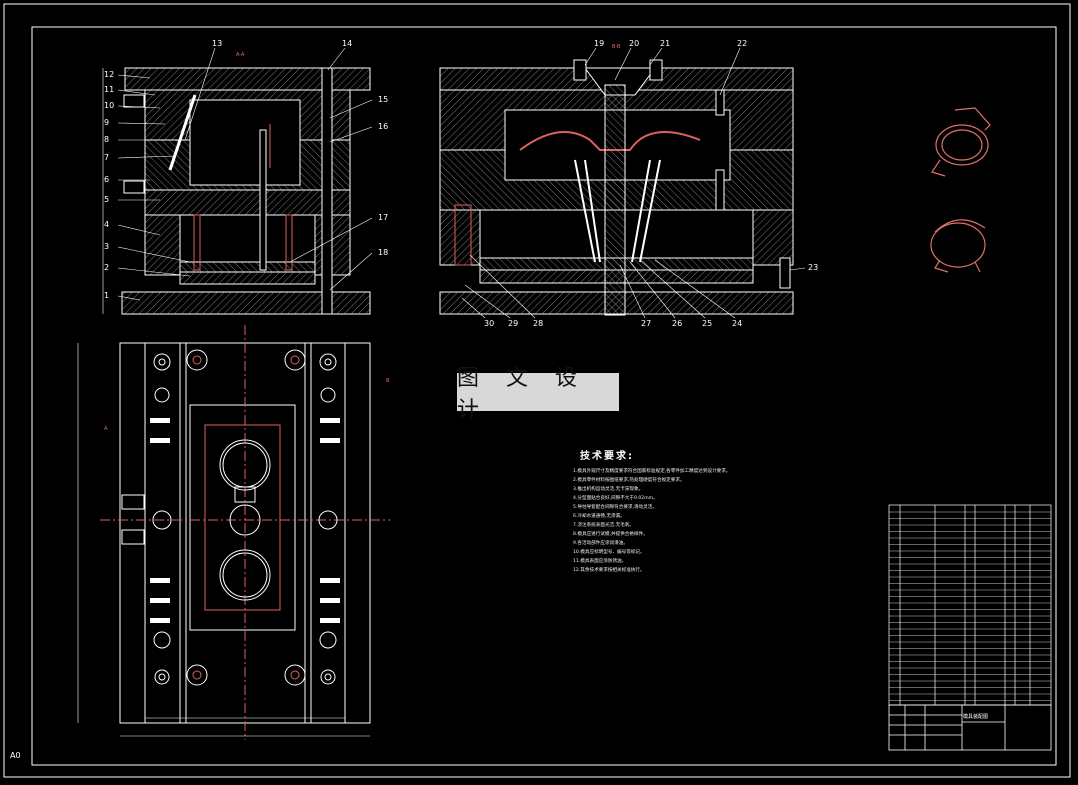 Image resolution: width=1078 pixels, height=785 pixels. I want to click on tech-note-4: 4.分型面贴合良好,间隙不大于0.02mm。, so click(615, 498).